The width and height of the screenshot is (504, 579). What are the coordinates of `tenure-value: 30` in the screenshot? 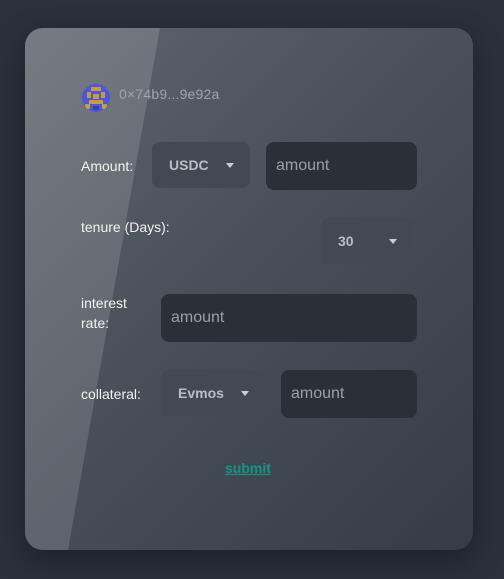 It's located at (346, 241).